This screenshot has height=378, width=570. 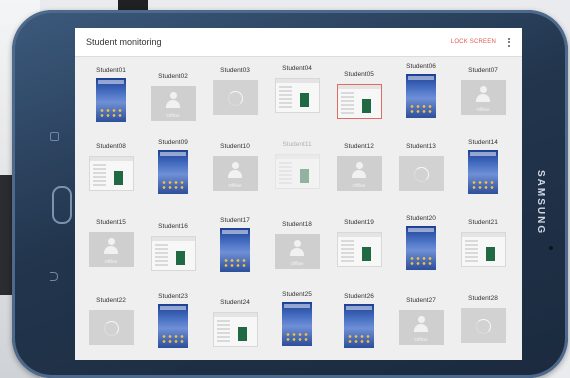 I want to click on header-actions: LOCK SCREEN, so click(x=481, y=42).